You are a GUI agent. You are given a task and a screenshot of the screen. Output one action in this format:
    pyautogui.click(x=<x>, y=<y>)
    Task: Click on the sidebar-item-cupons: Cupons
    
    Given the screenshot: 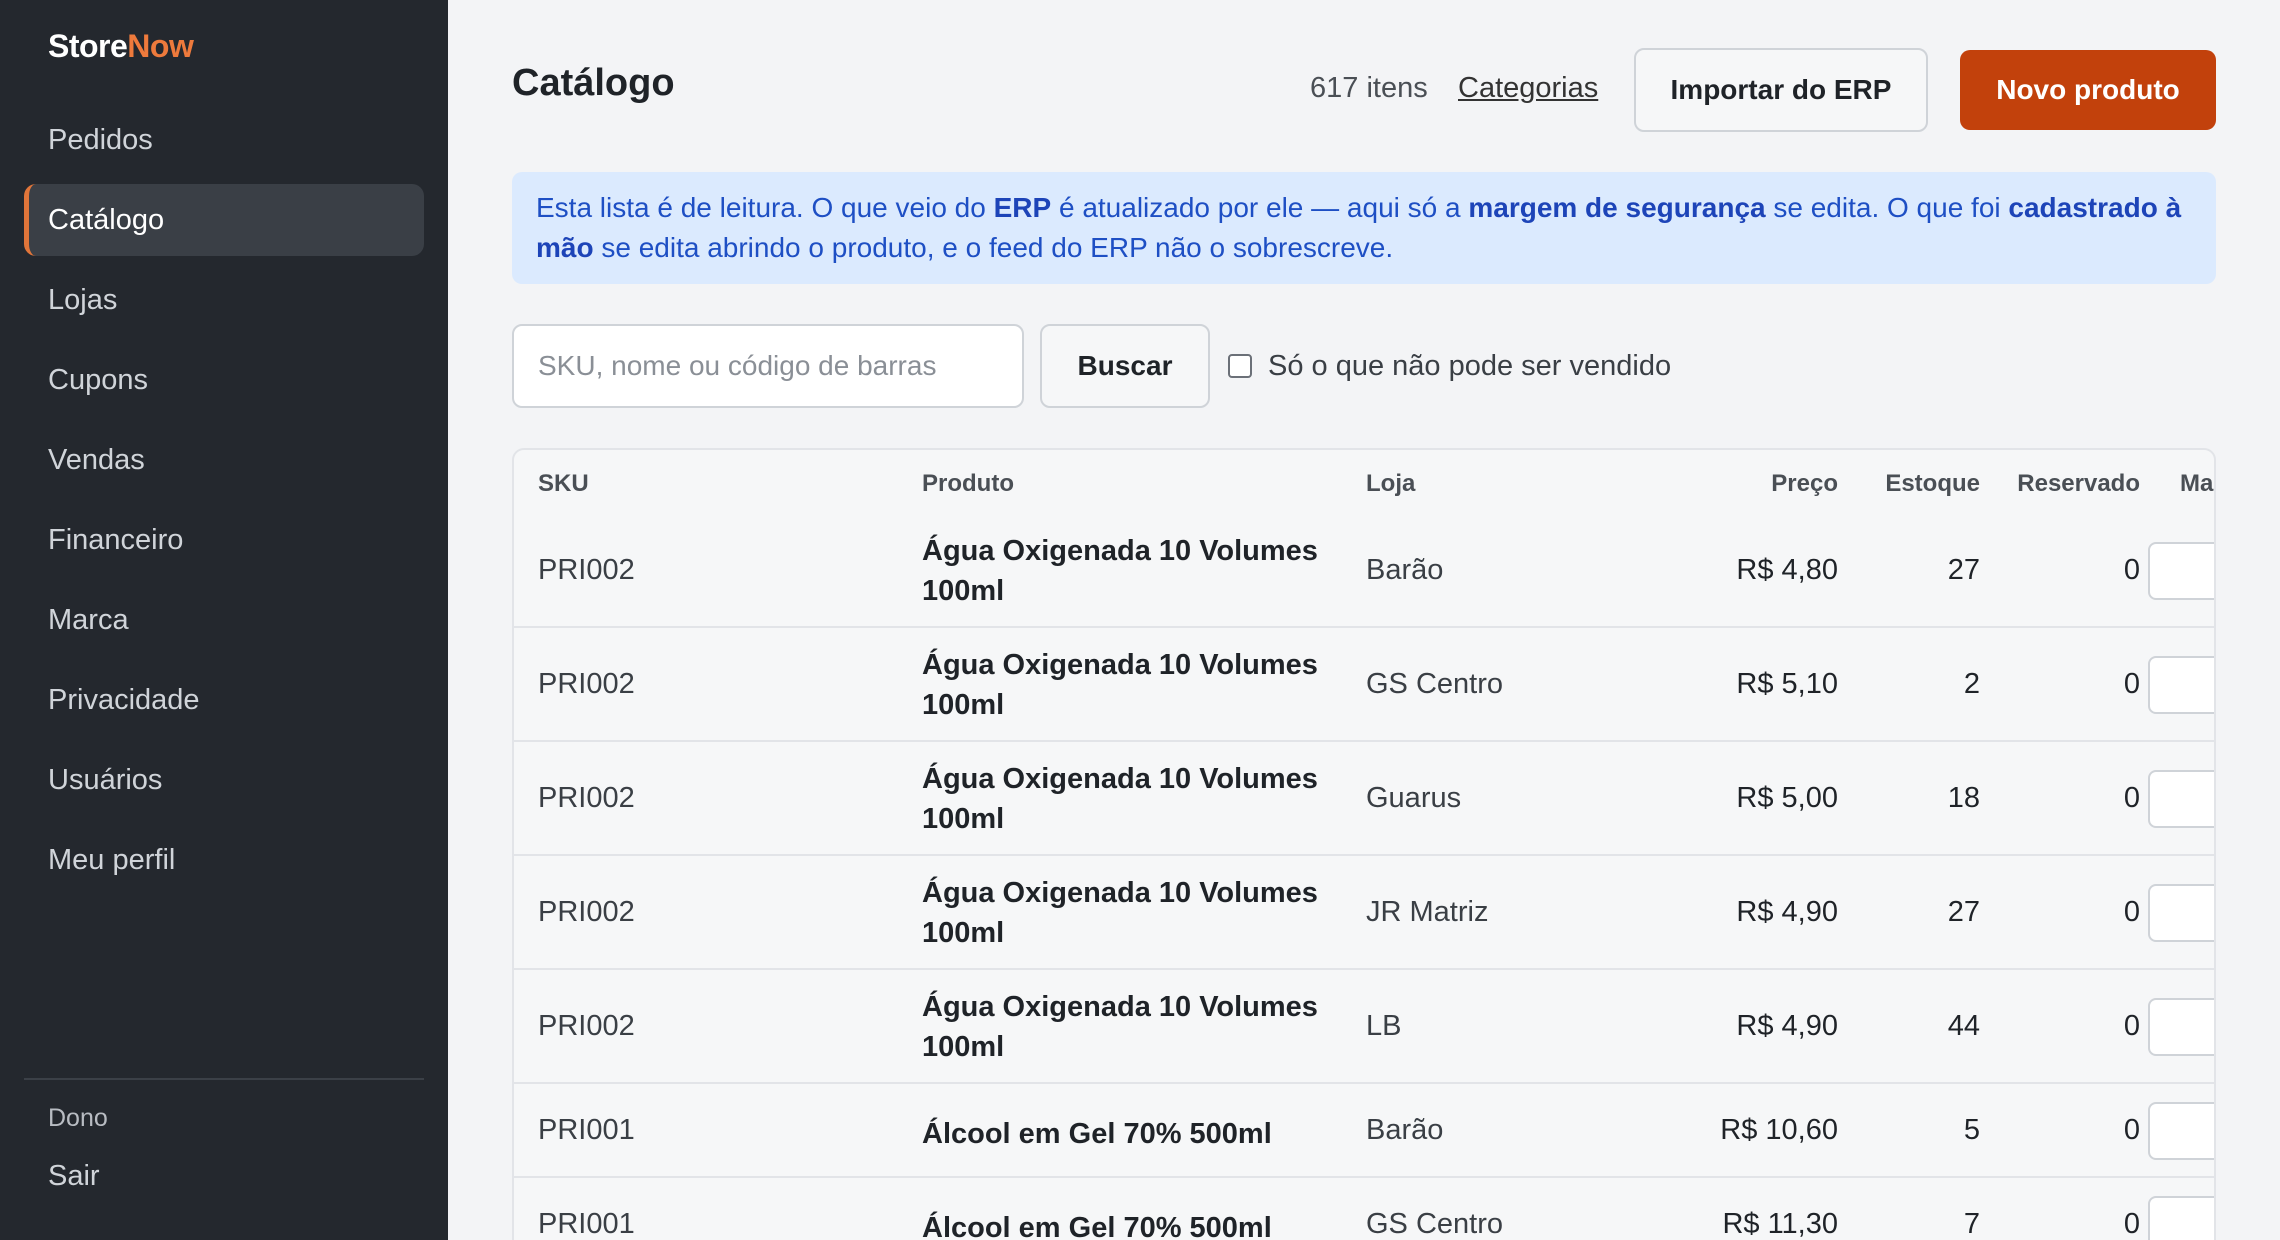 What is the action you would take?
    pyautogui.click(x=224, y=380)
    